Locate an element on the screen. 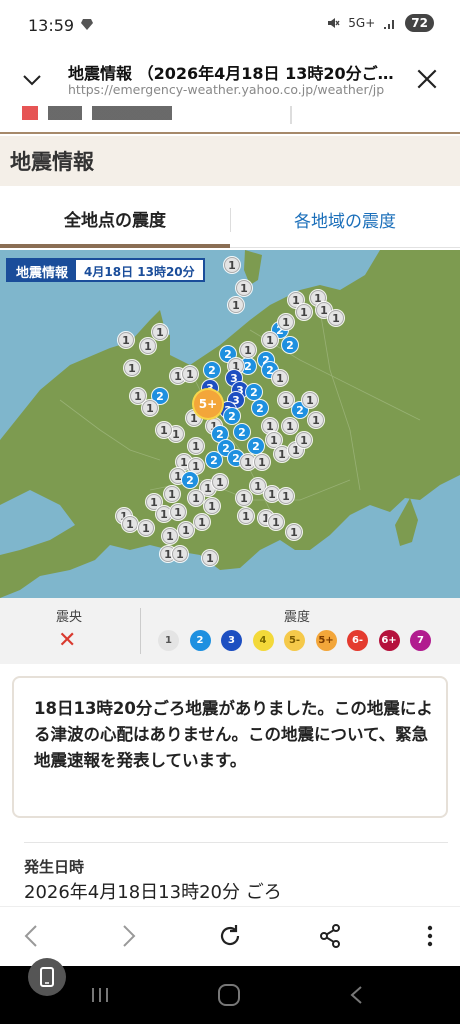 Image resolution: width=460 pixels, height=1024 pixels. more-icon is located at coordinates (430, 936).